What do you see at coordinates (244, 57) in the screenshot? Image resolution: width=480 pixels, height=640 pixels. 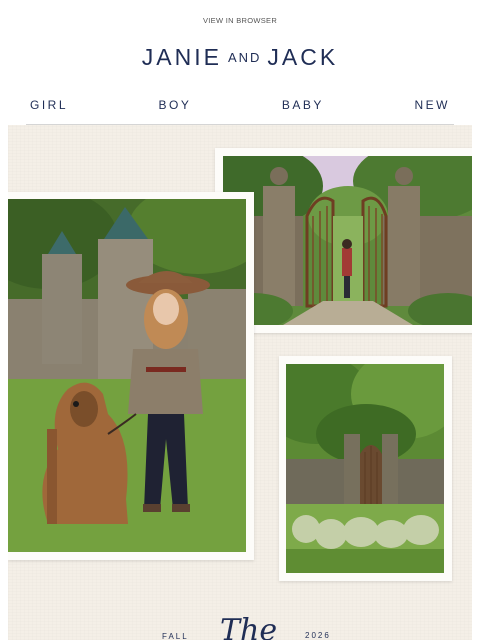 I see `brand-name-and: AND` at bounding box center [244, 57].